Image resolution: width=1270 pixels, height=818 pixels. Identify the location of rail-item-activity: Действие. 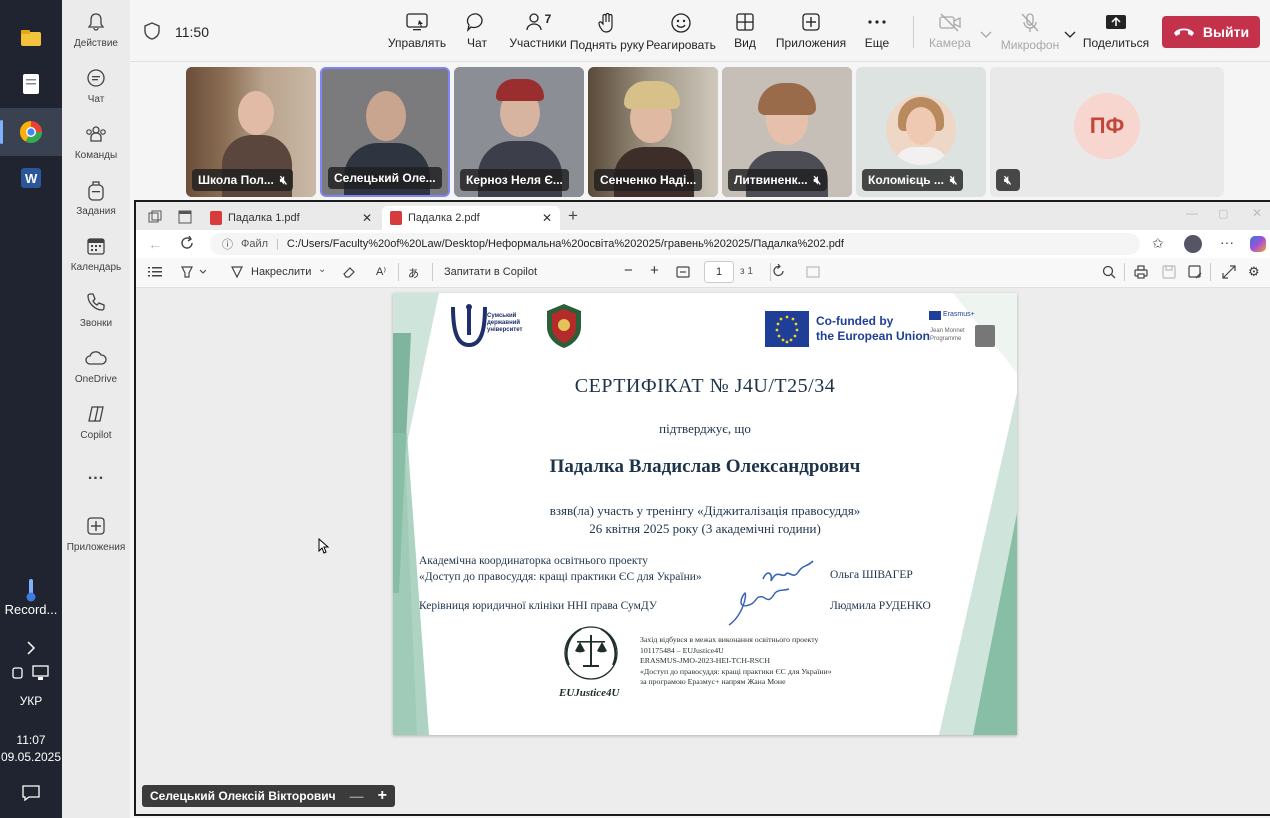
(96, 38).